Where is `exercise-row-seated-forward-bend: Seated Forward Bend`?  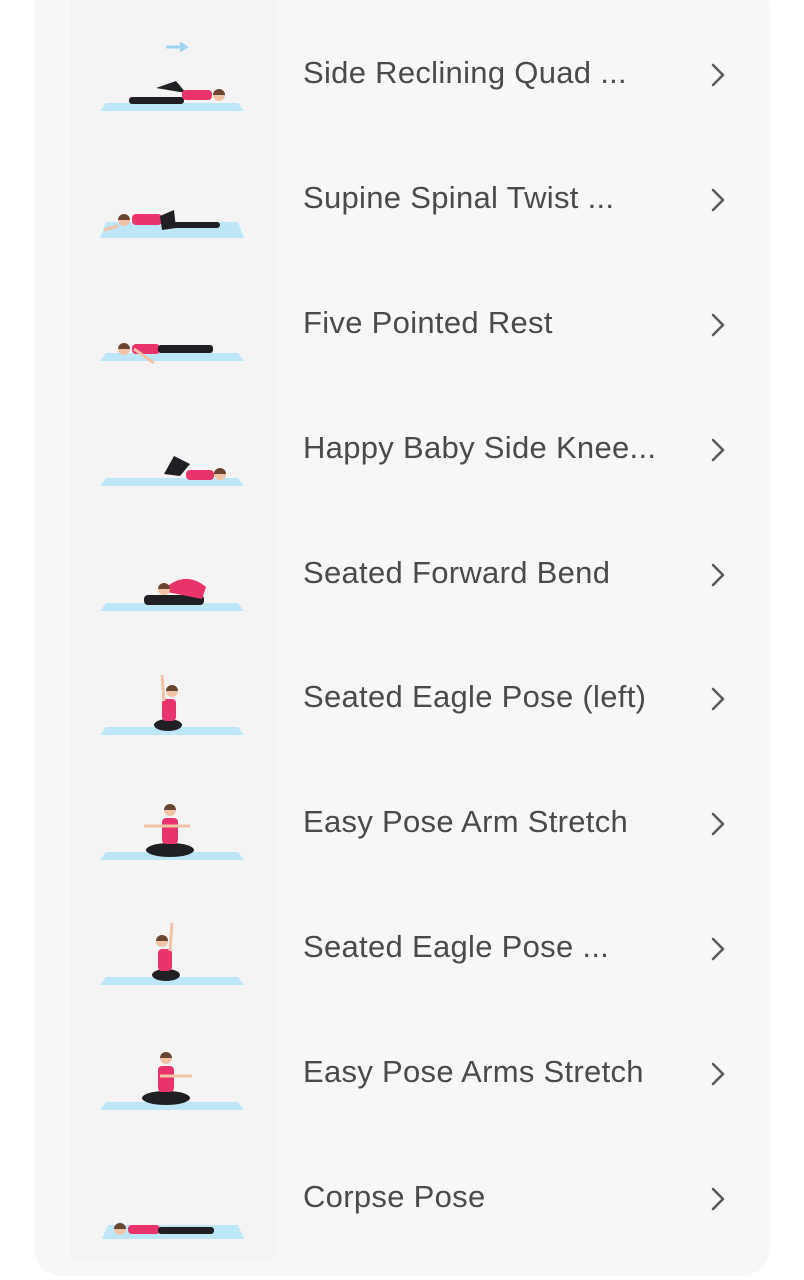
exercise-row-seated-forward-bend: Seated Forward Bend is located at coordinates (402, 575).